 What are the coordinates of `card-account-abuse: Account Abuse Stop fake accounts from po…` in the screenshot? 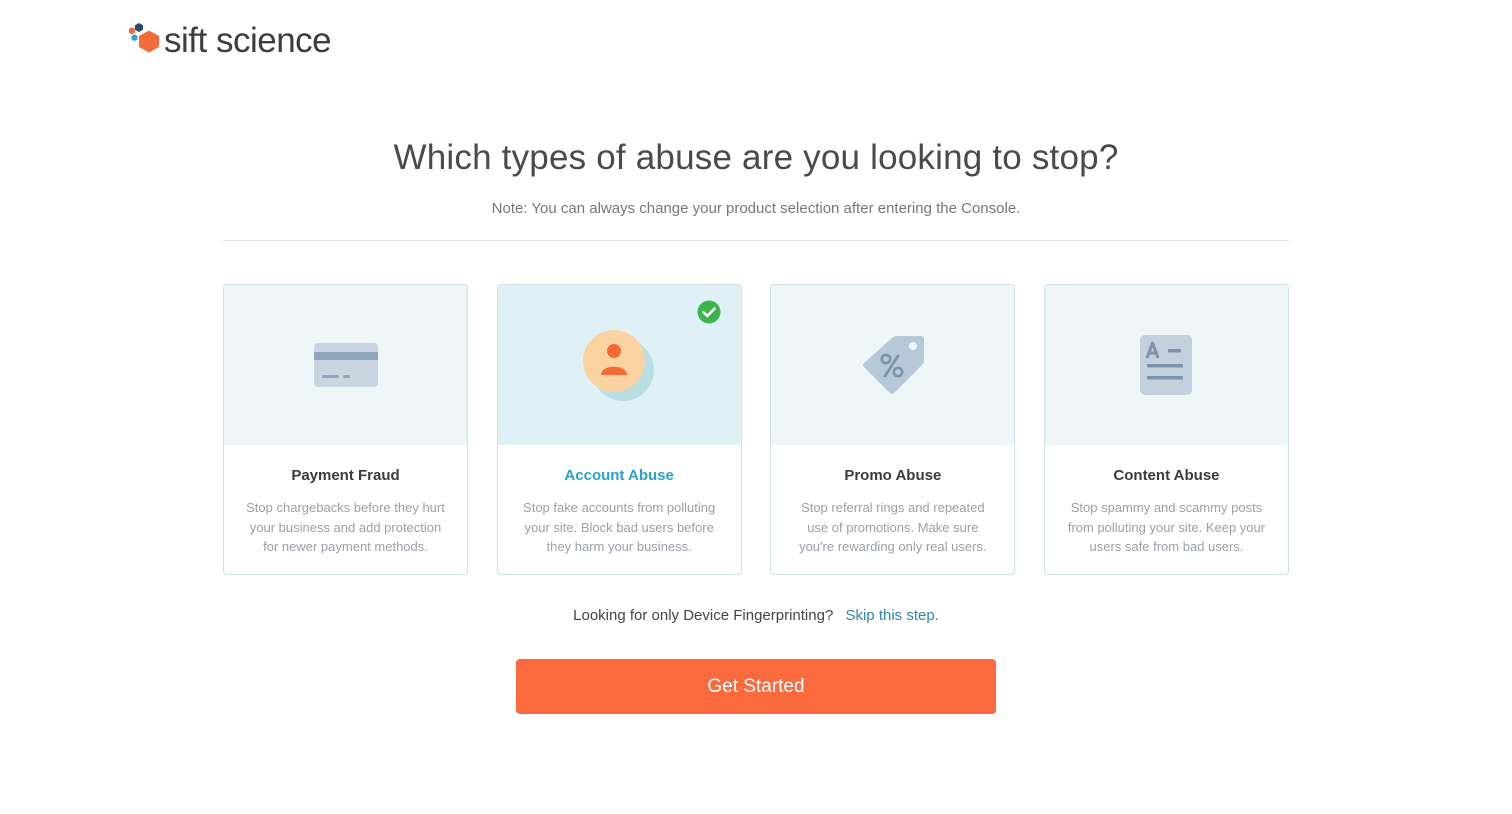 It's located at (619, 429).